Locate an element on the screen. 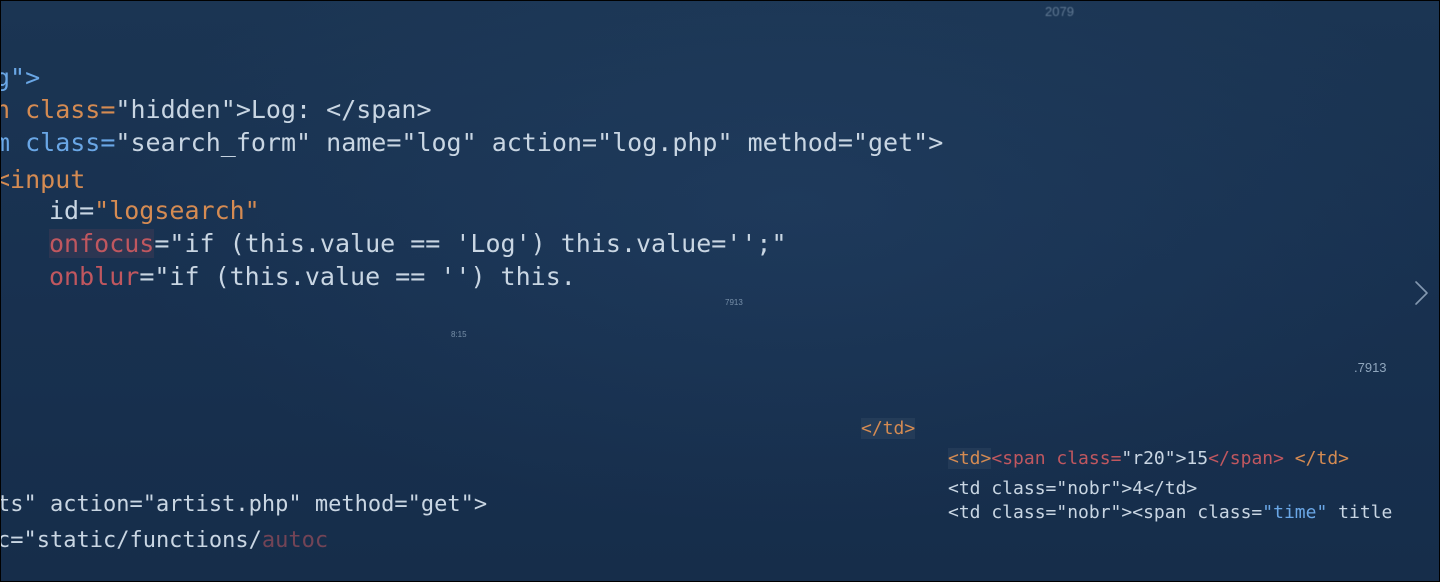 Image resolution: width=1440 pixels, height=582 pixels. code-line: </td> is located at coordinates (888, 429).